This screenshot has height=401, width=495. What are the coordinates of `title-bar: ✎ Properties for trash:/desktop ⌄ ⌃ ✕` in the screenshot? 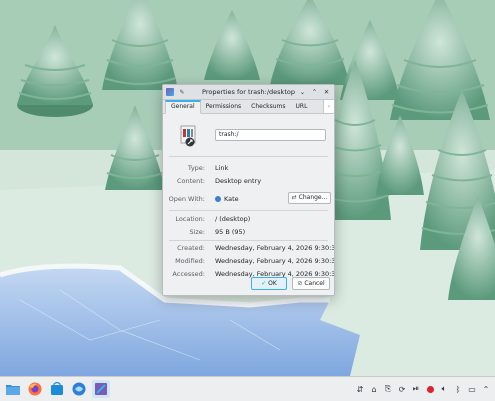 It's located at (248, 92).